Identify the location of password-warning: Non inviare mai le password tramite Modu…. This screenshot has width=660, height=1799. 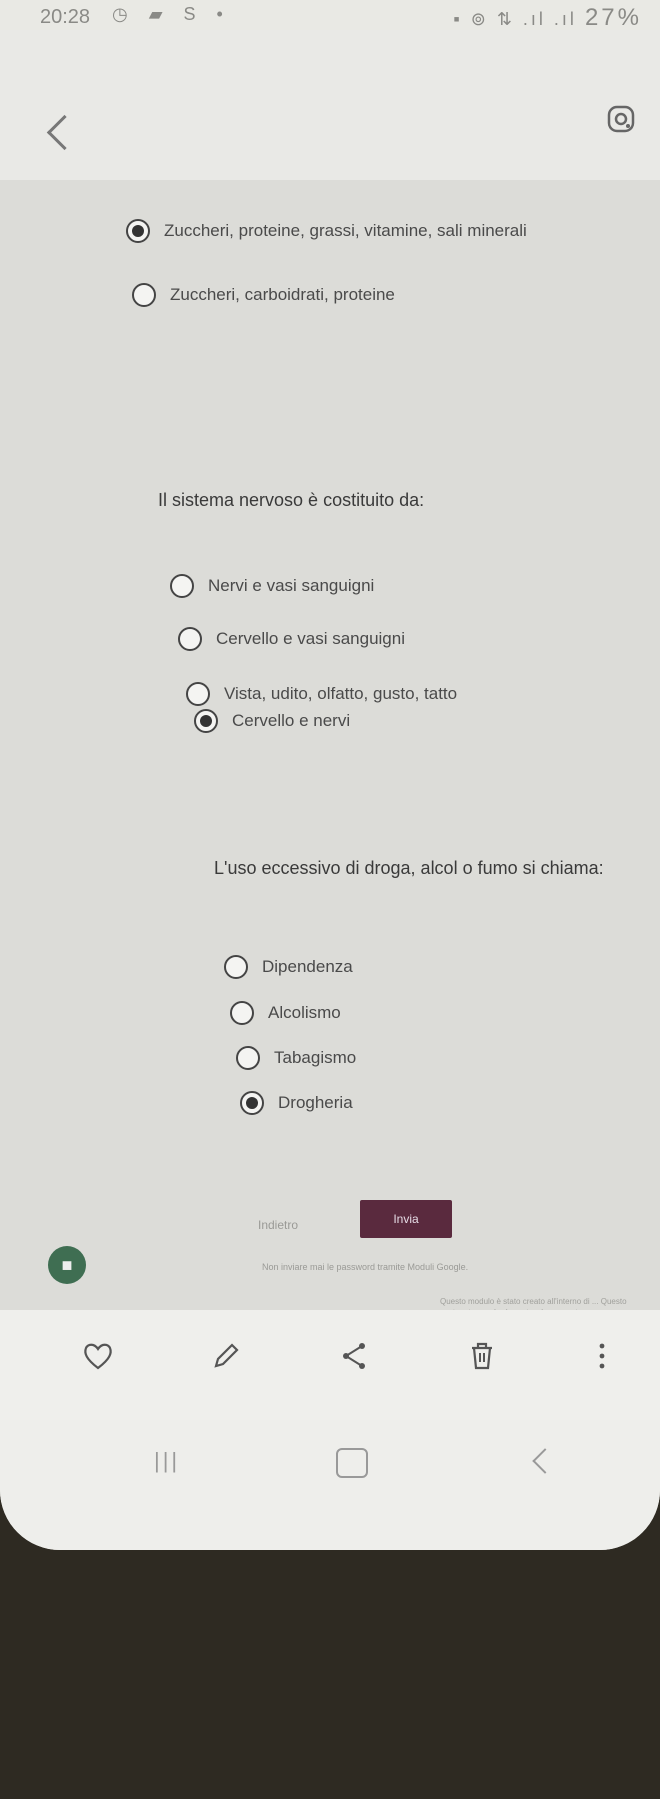
(365, 1267).